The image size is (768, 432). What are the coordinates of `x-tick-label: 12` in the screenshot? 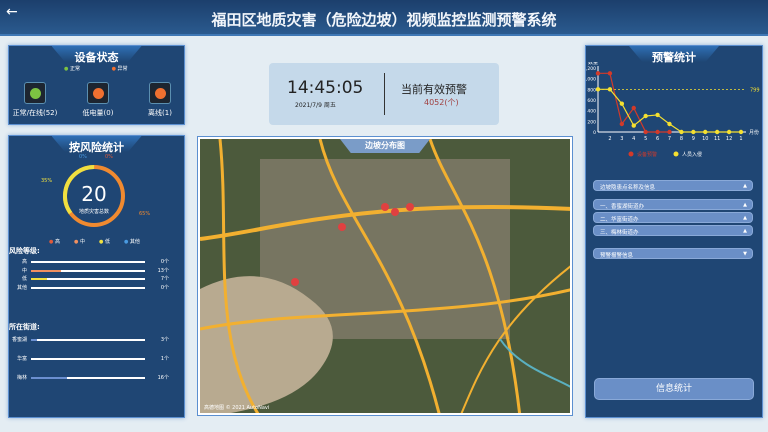 It's located at (729, 139).